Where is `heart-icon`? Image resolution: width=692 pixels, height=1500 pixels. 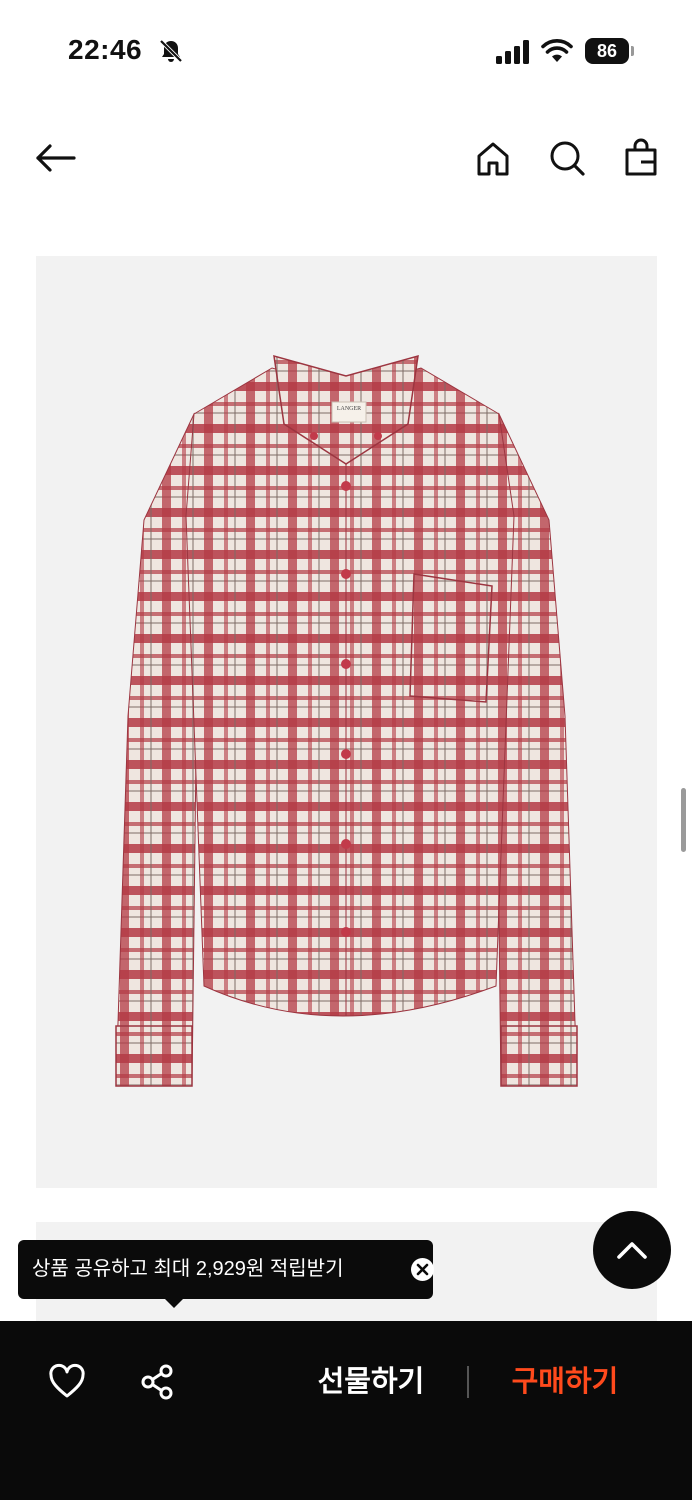
heart-icon is located at coordinates (67, 1380).